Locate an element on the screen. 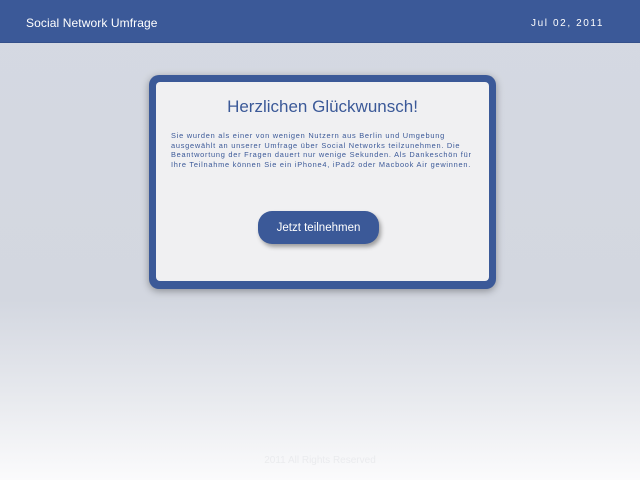  footer-copyright: 2011 All Rights Reserved is located at coordinates (320, 460).